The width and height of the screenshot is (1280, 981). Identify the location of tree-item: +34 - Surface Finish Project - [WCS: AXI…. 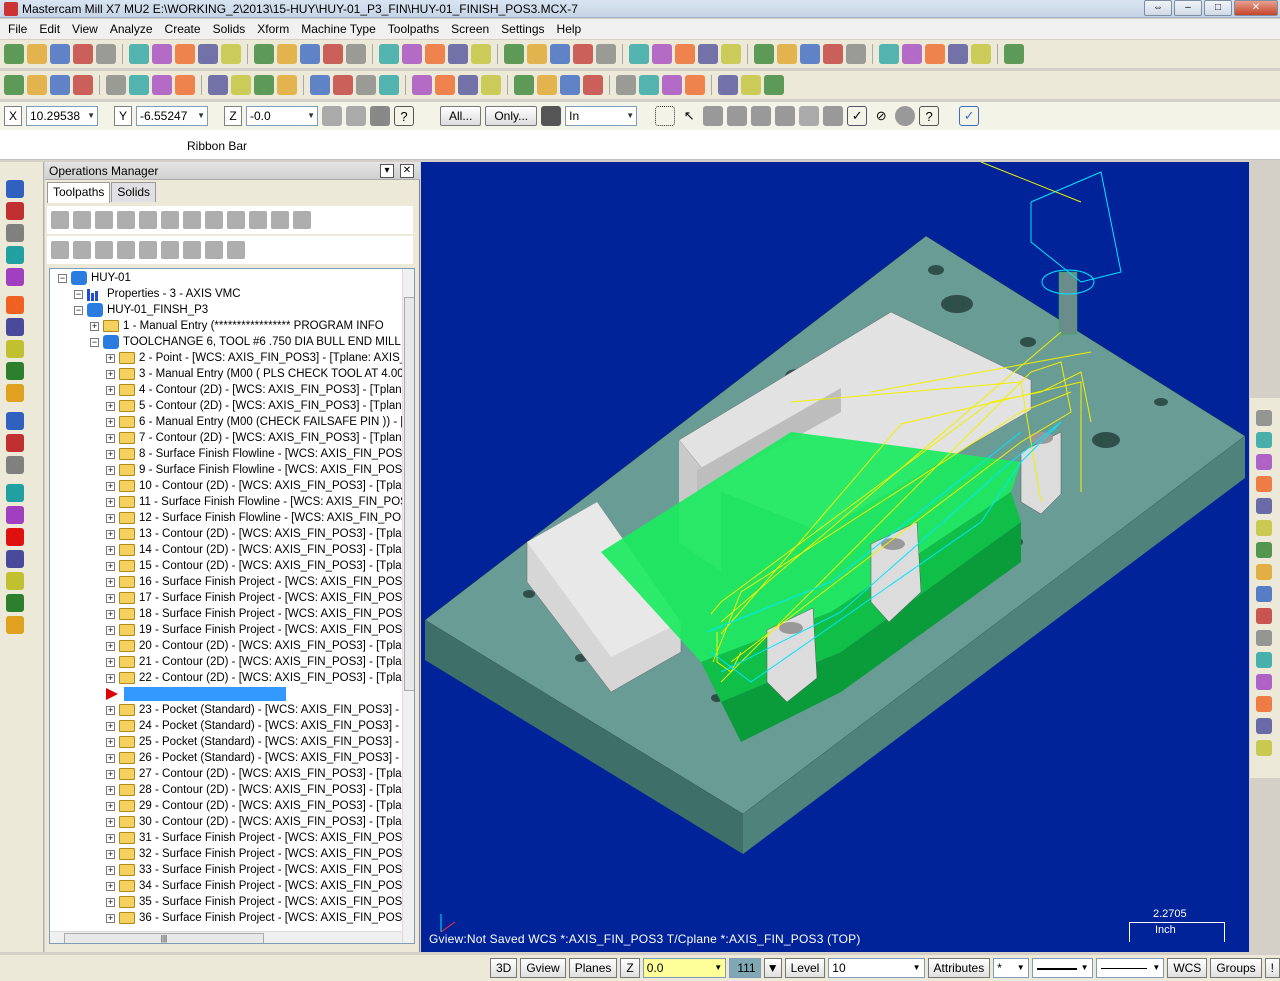
(257, 886).